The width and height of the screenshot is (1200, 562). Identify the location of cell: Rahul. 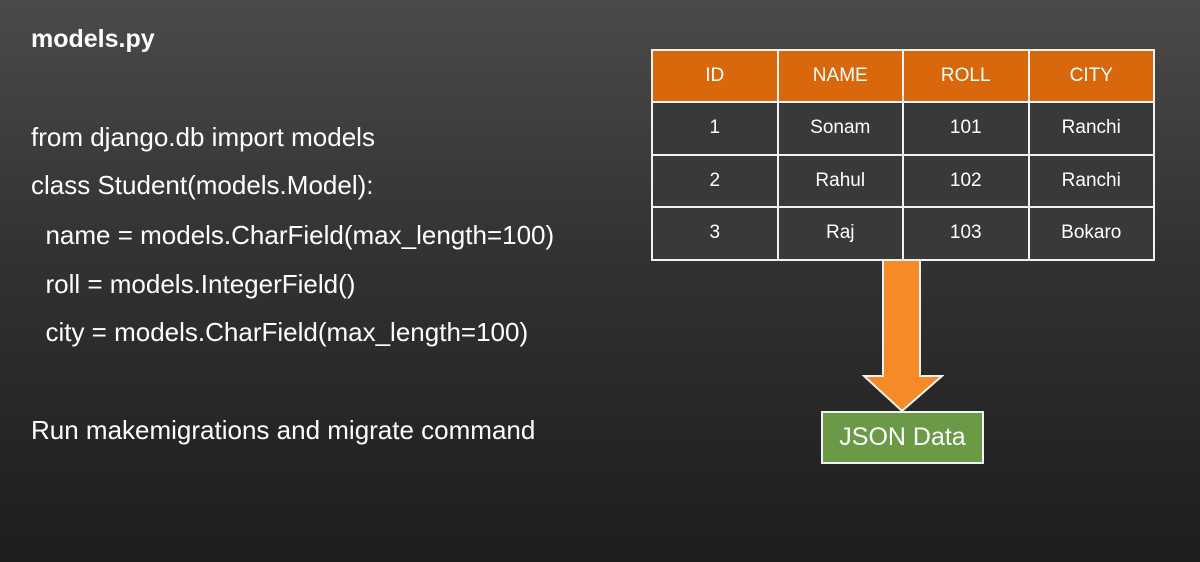
(840, 180).